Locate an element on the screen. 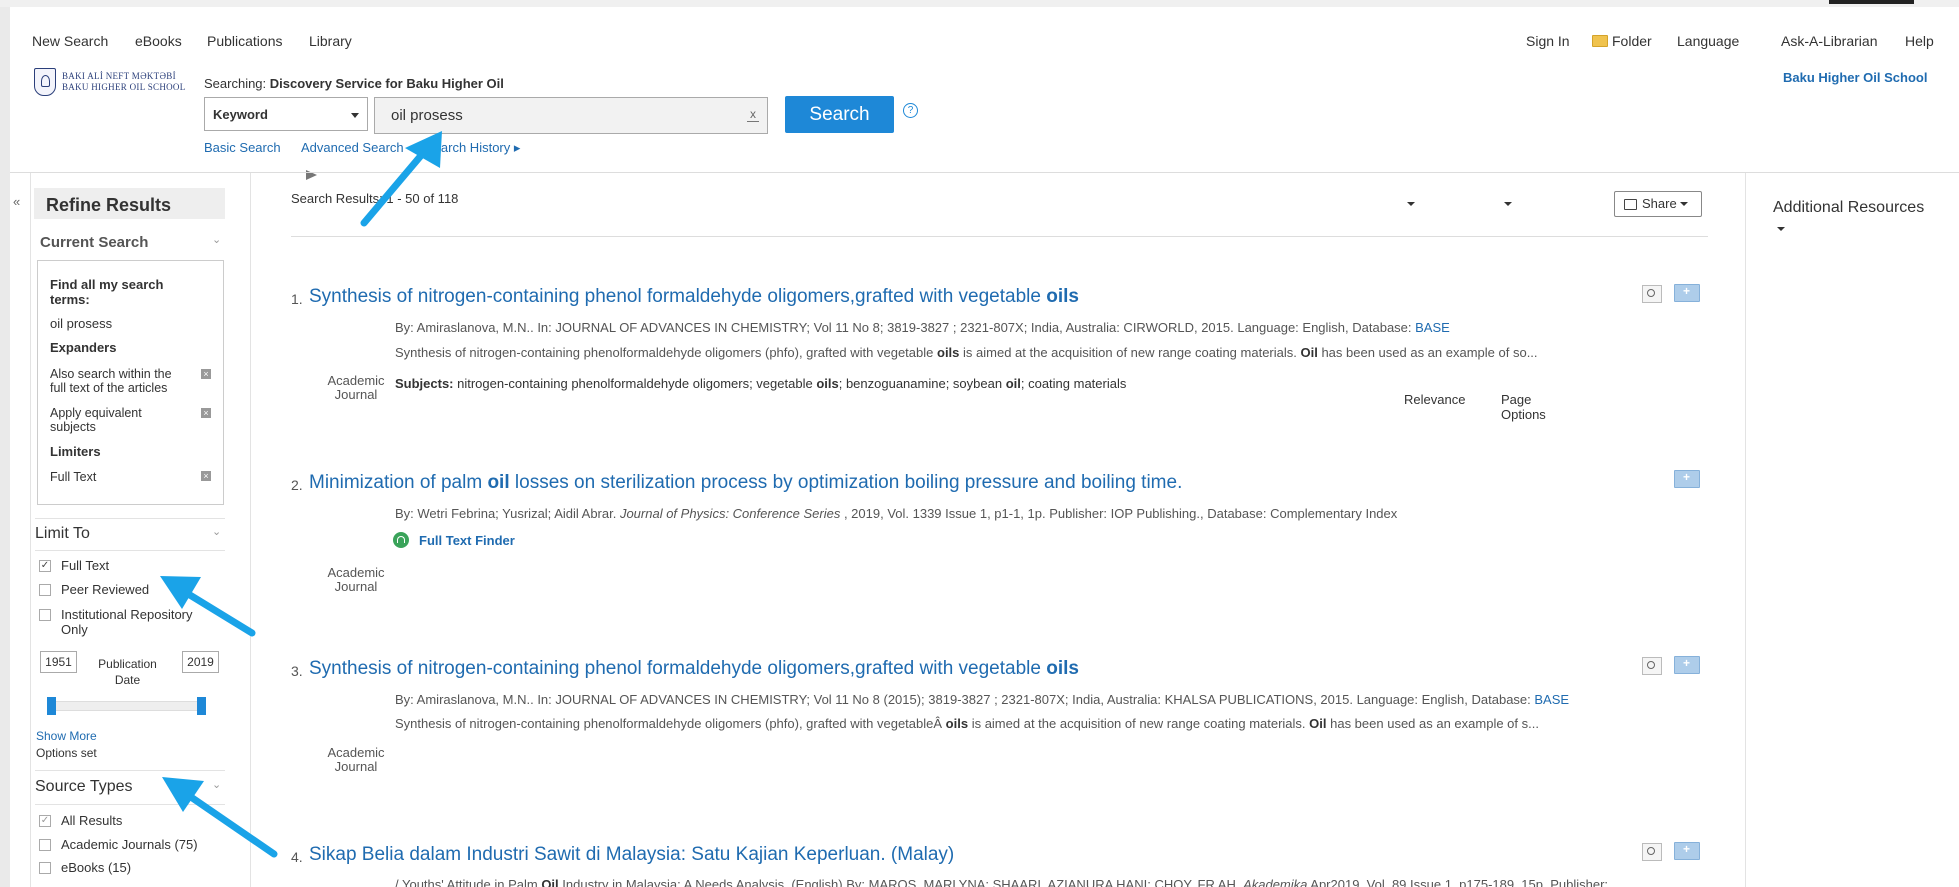  crest-icon is located at coordinates (45, 82).